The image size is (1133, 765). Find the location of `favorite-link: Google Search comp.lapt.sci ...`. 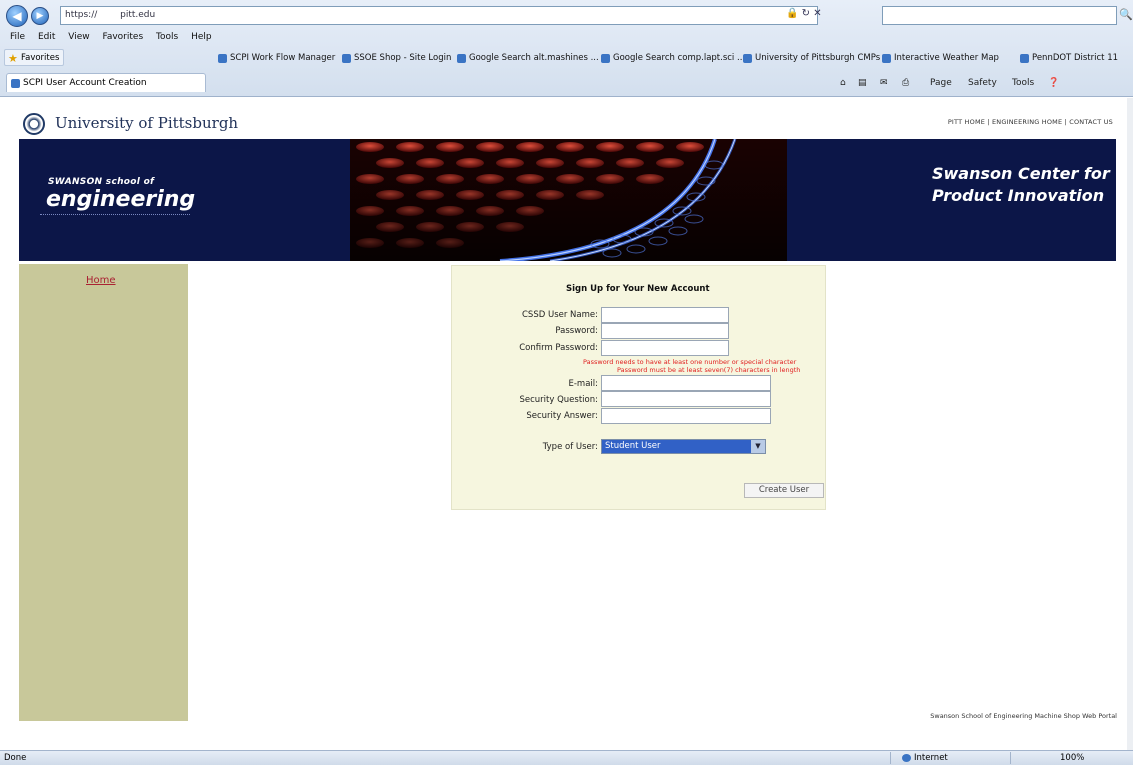

favorite-link: Google Search comp.lapt.sci ... is located at coordinates (673, 58).